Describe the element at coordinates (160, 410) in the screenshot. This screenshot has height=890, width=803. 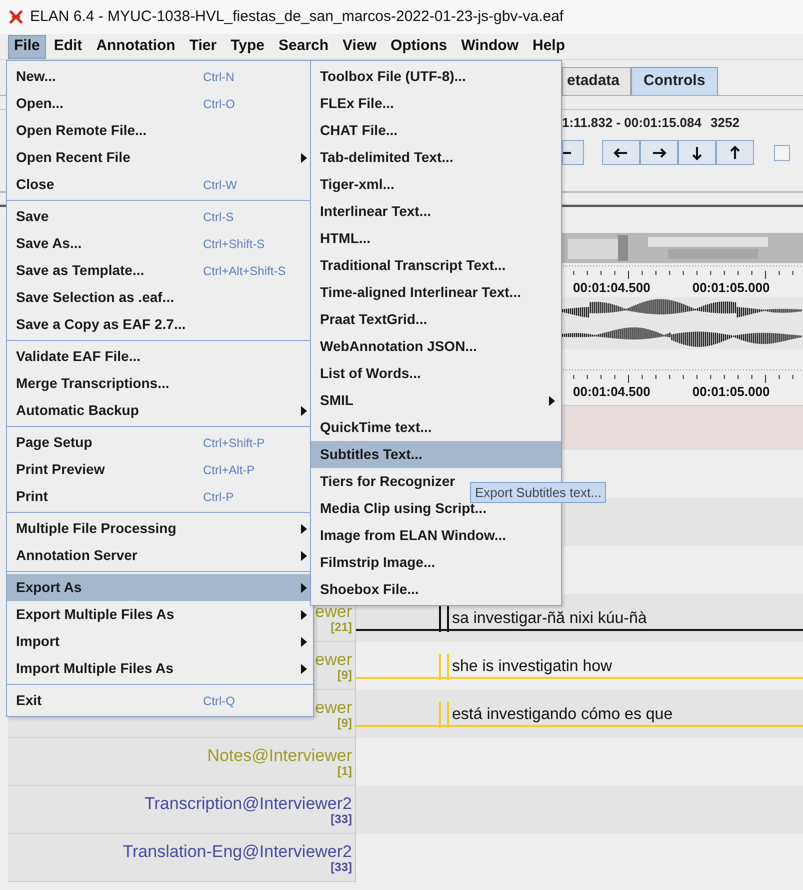
I see `menu-item: Automatic Backup` at that location.